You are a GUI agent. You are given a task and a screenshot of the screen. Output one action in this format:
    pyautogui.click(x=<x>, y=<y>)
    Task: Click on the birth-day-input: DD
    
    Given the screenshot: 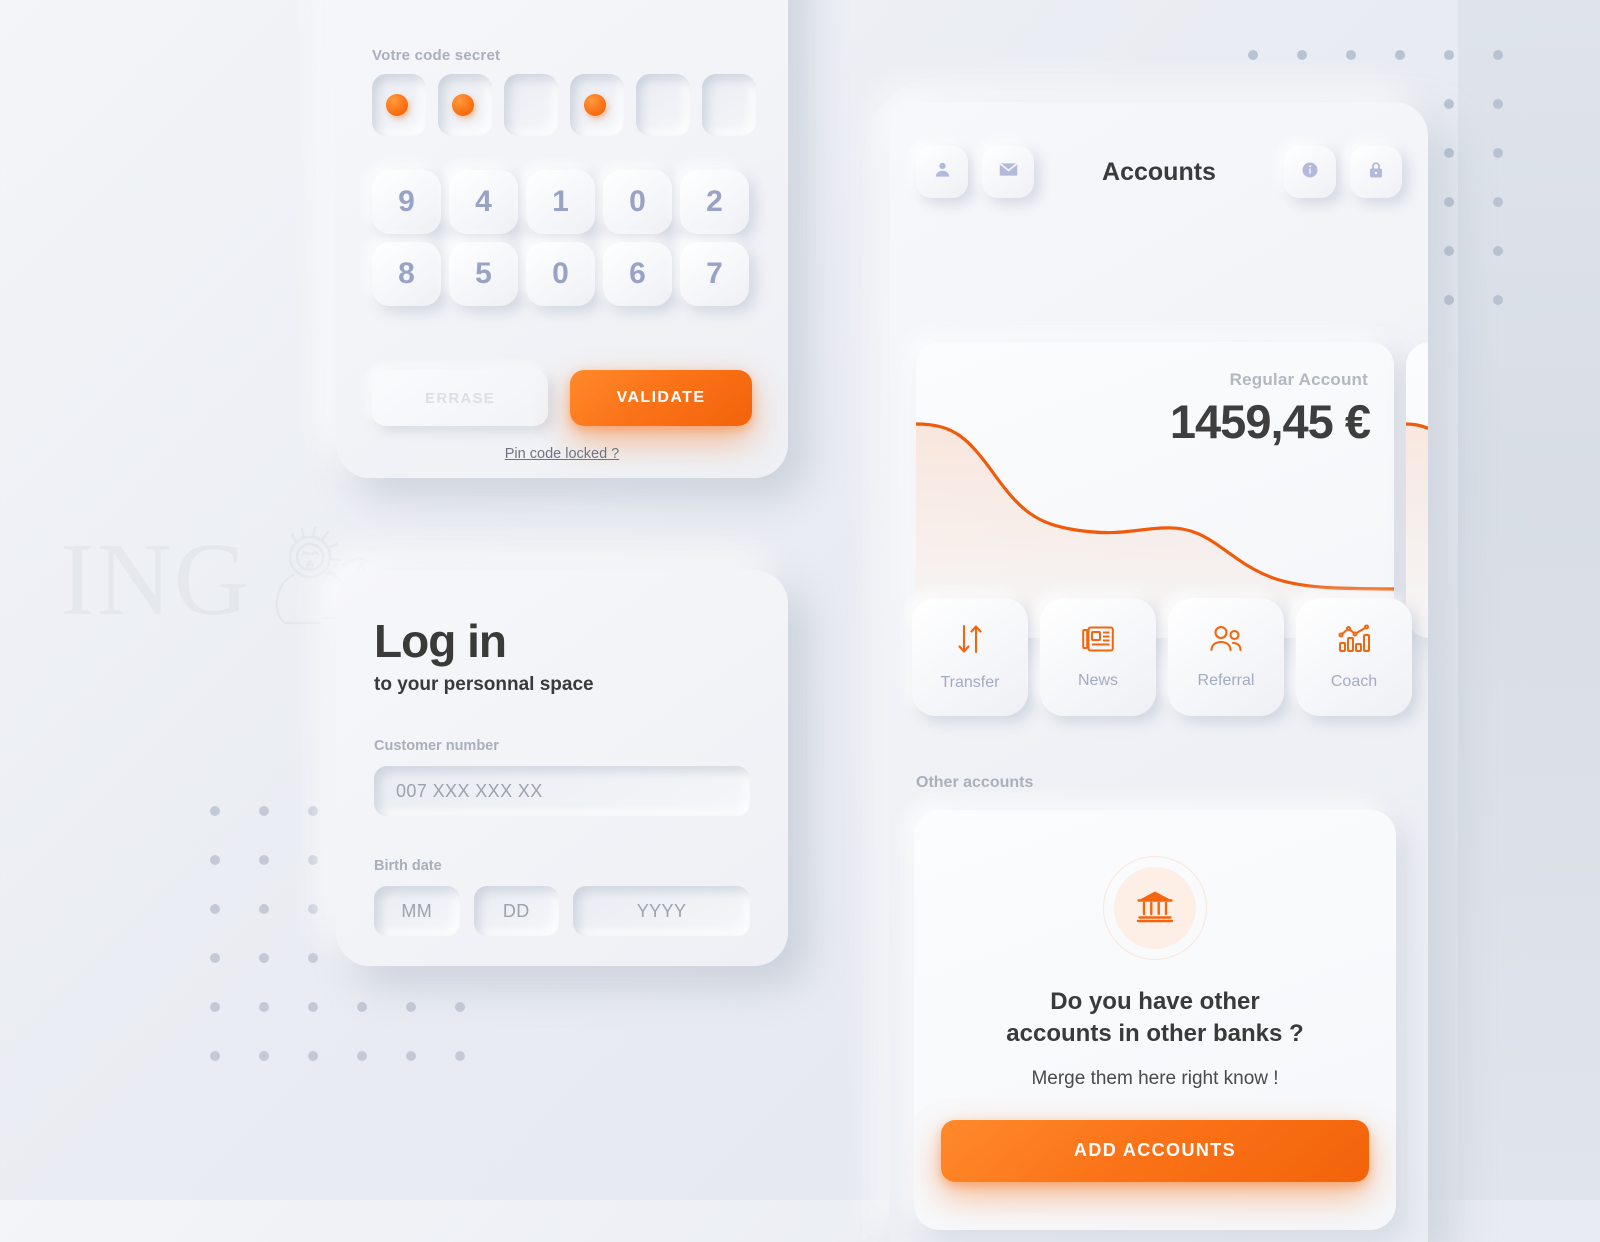 What is the action you would take?
    pyautogui.click(x=516, y=911)
    